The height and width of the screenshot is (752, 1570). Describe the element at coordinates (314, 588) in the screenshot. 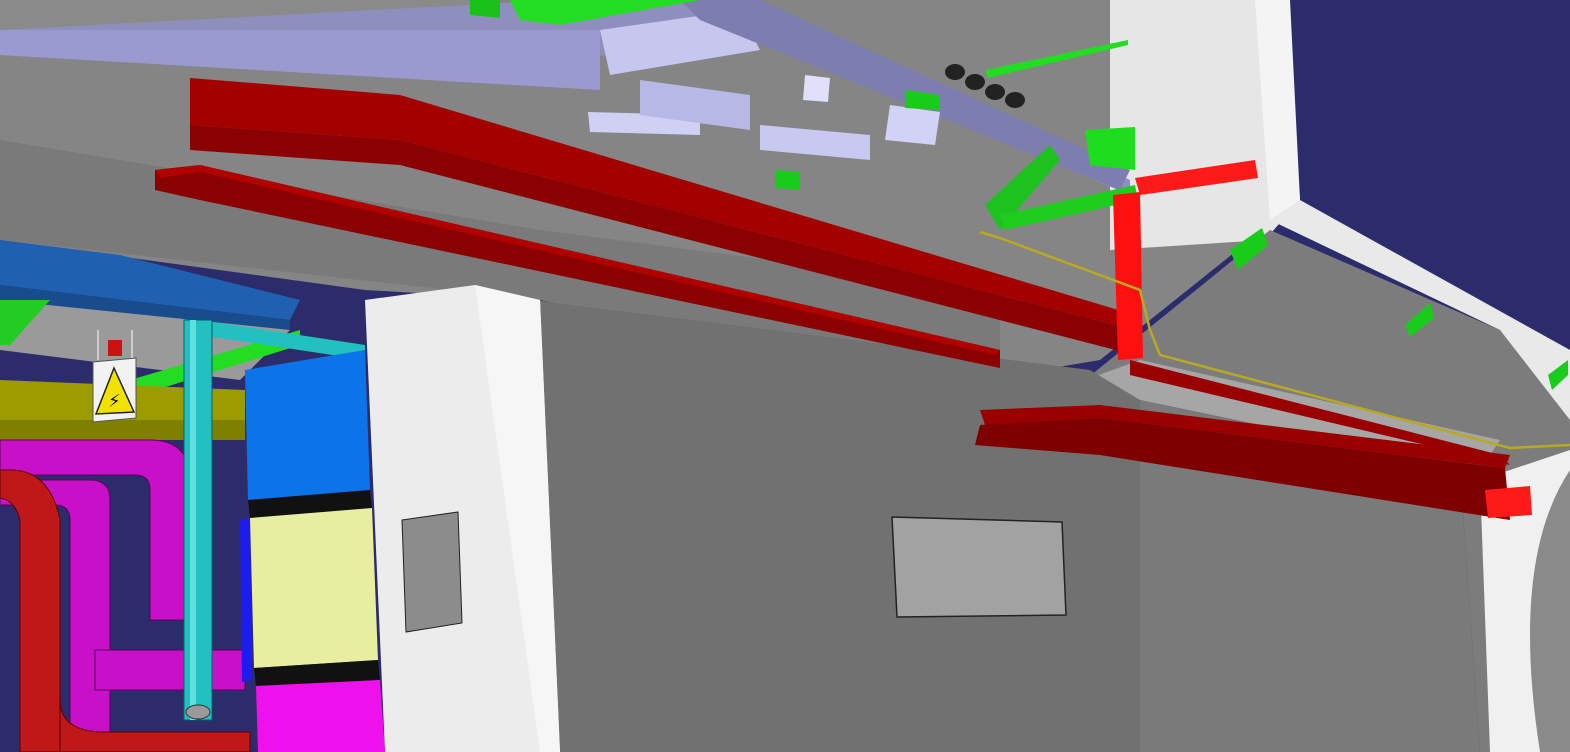

I see `panel-cream` at that location.